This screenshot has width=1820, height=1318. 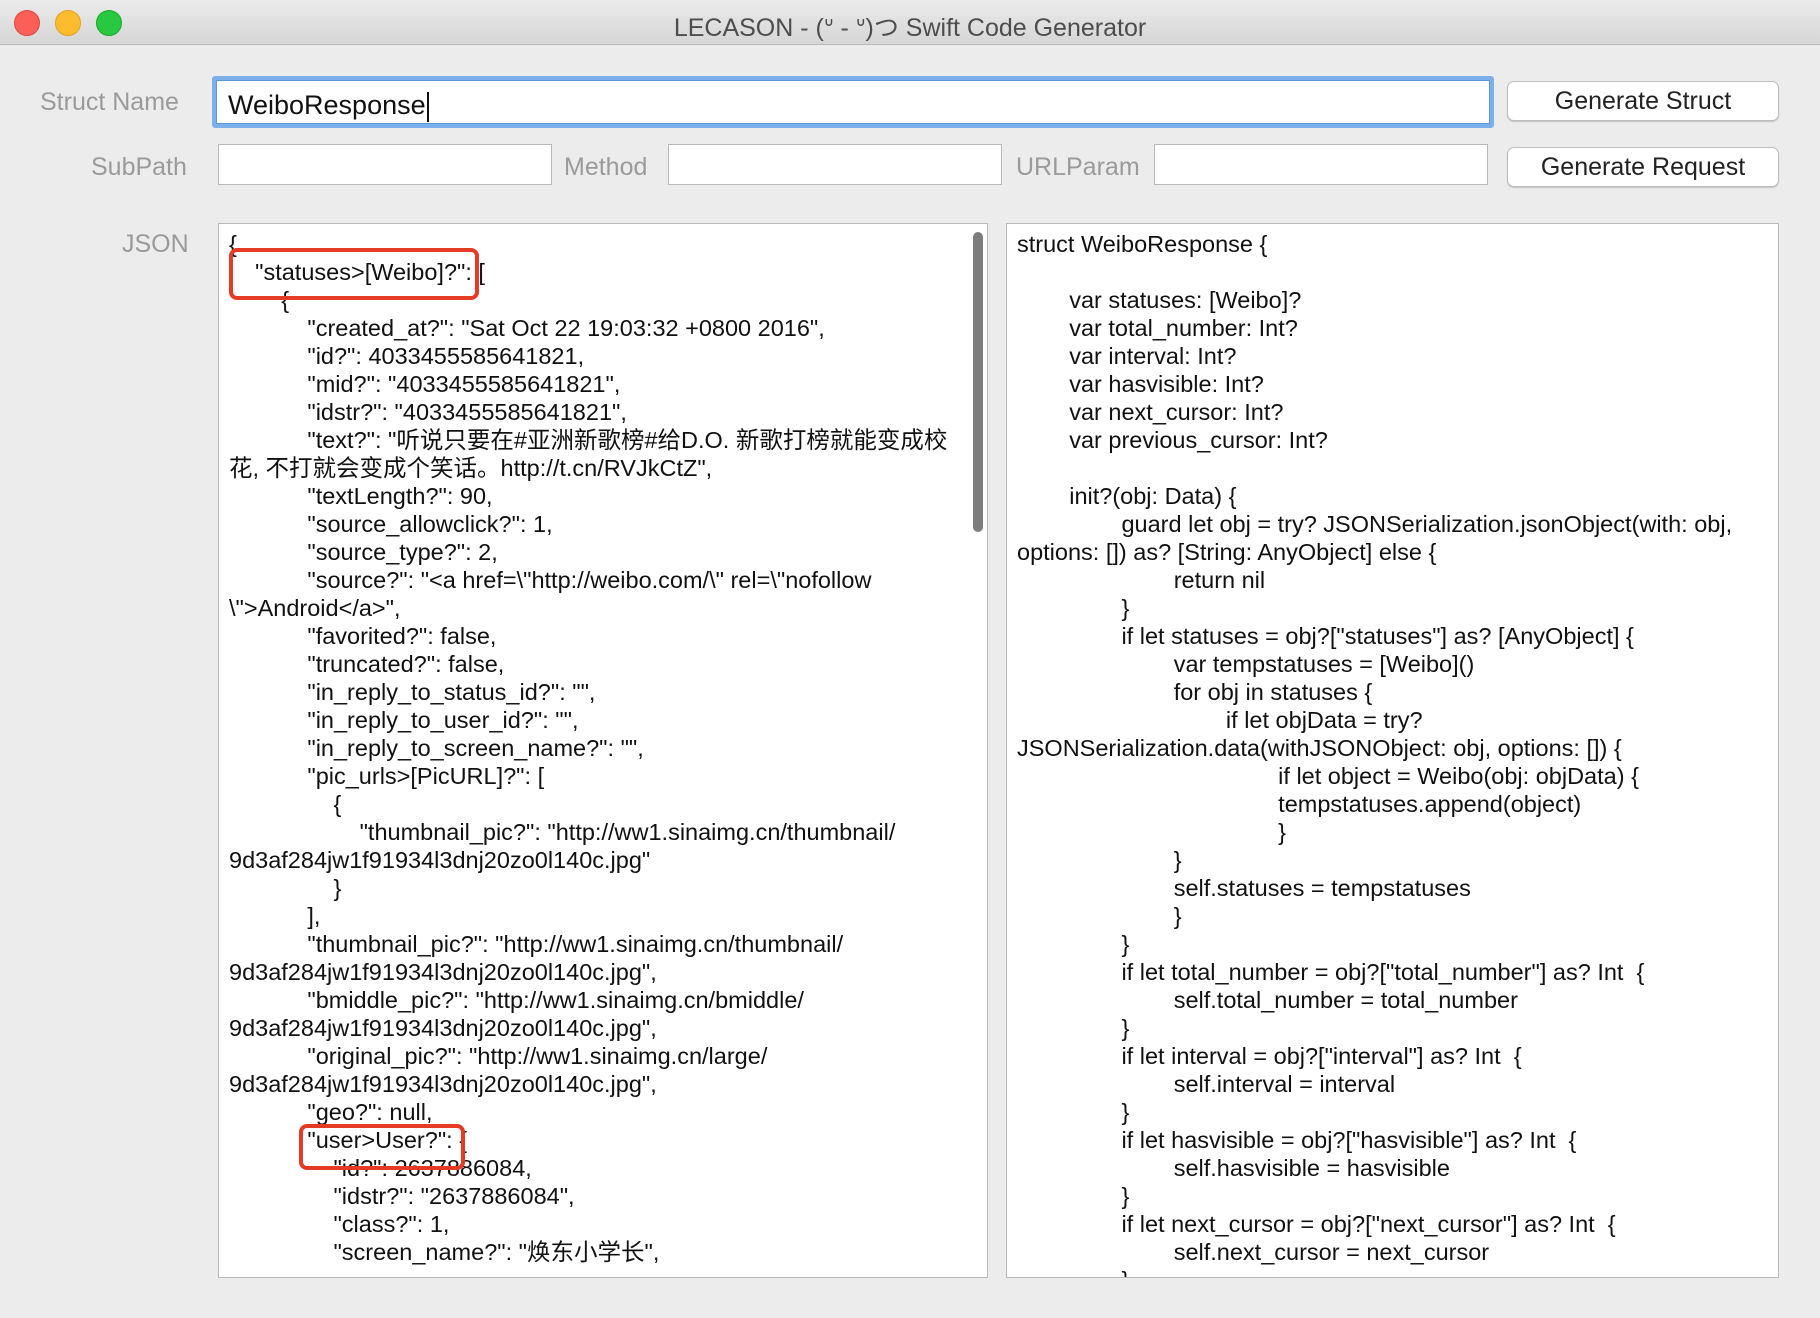 What do you see at coordinates (1328, 776) in the screenshot?
I see `swift-code-line: if let object = Weibo(obj: objData) {` at bounding box center [1328, 776].